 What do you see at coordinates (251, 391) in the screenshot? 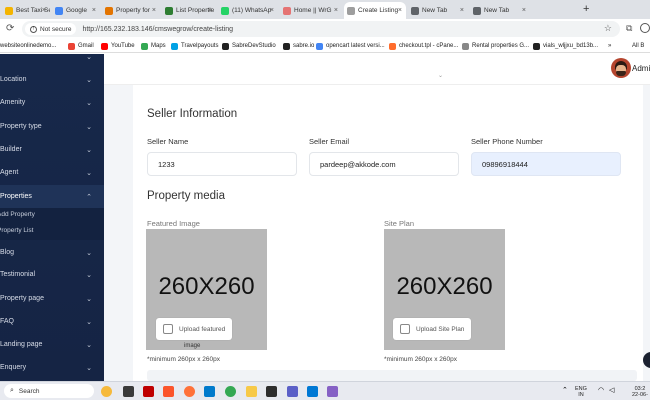
I see `paint-icon` at bounding box center [251, 391].